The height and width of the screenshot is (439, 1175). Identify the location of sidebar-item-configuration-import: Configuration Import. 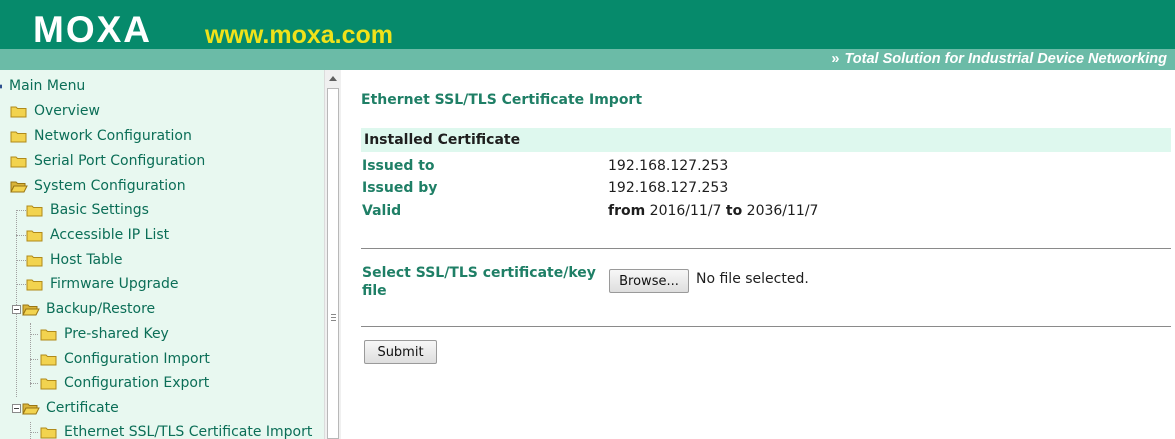
(125, 359).